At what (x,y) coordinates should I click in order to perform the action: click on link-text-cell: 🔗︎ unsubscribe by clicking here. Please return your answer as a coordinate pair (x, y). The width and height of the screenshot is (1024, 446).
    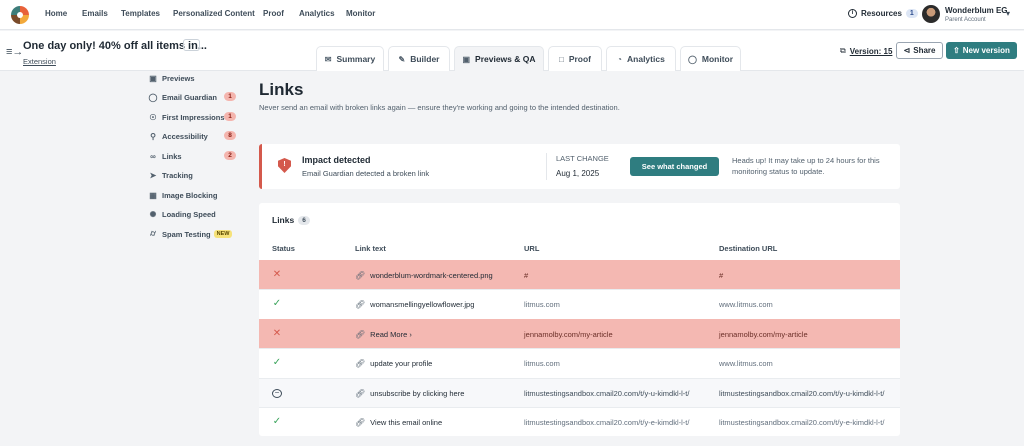
    Looking at the image, I should click on (409, 393).